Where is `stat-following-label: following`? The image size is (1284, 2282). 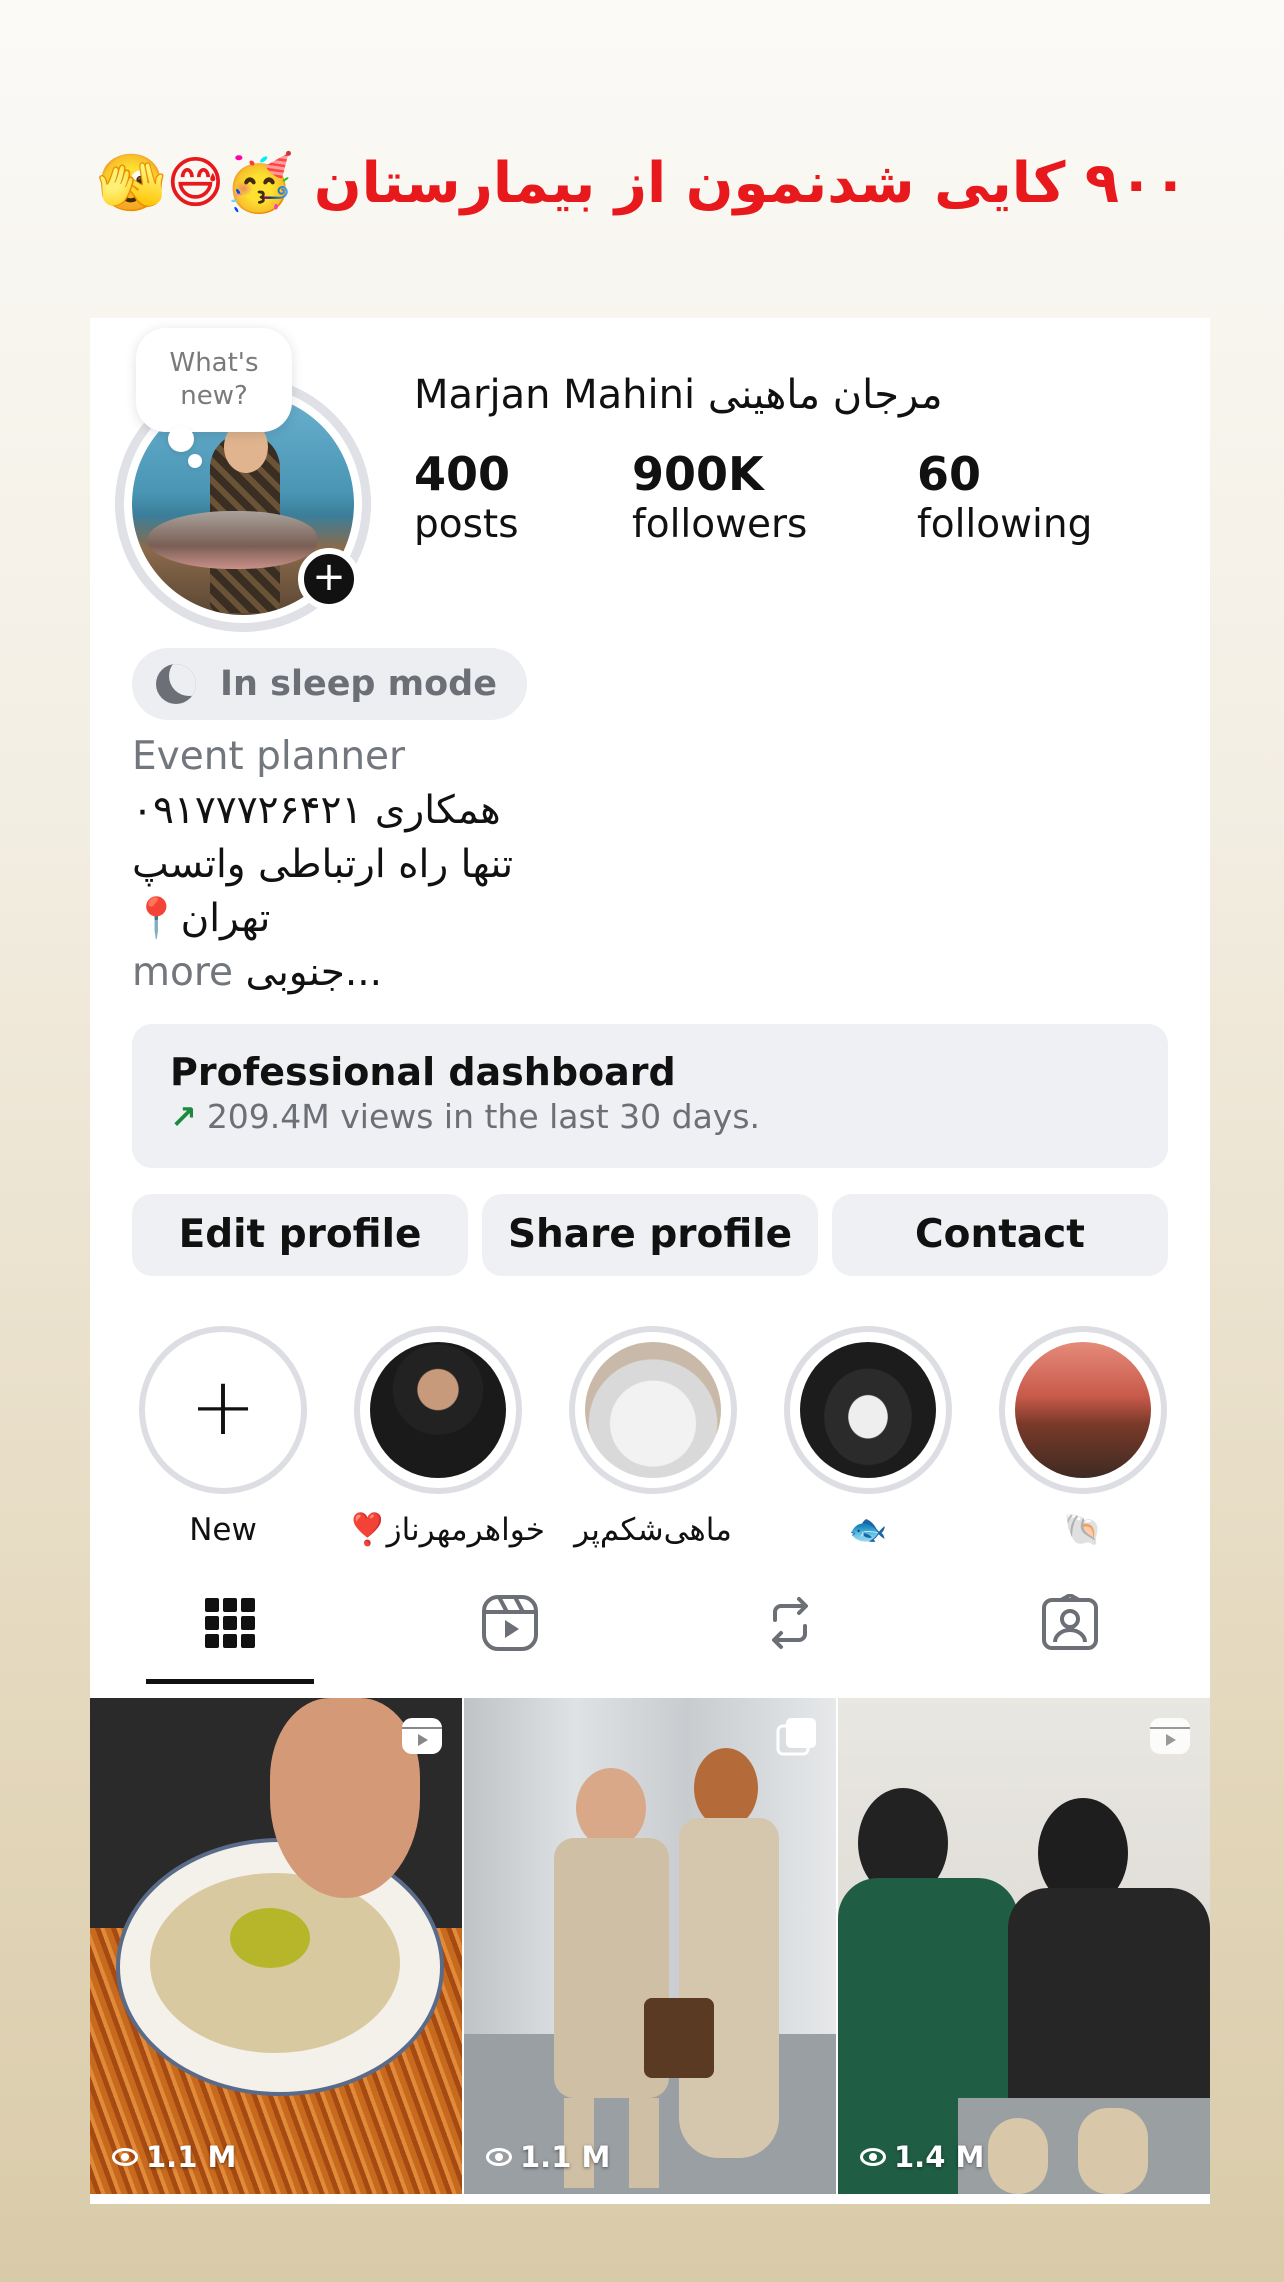
stat-following-label: following is located at coordinates (1005, 524).